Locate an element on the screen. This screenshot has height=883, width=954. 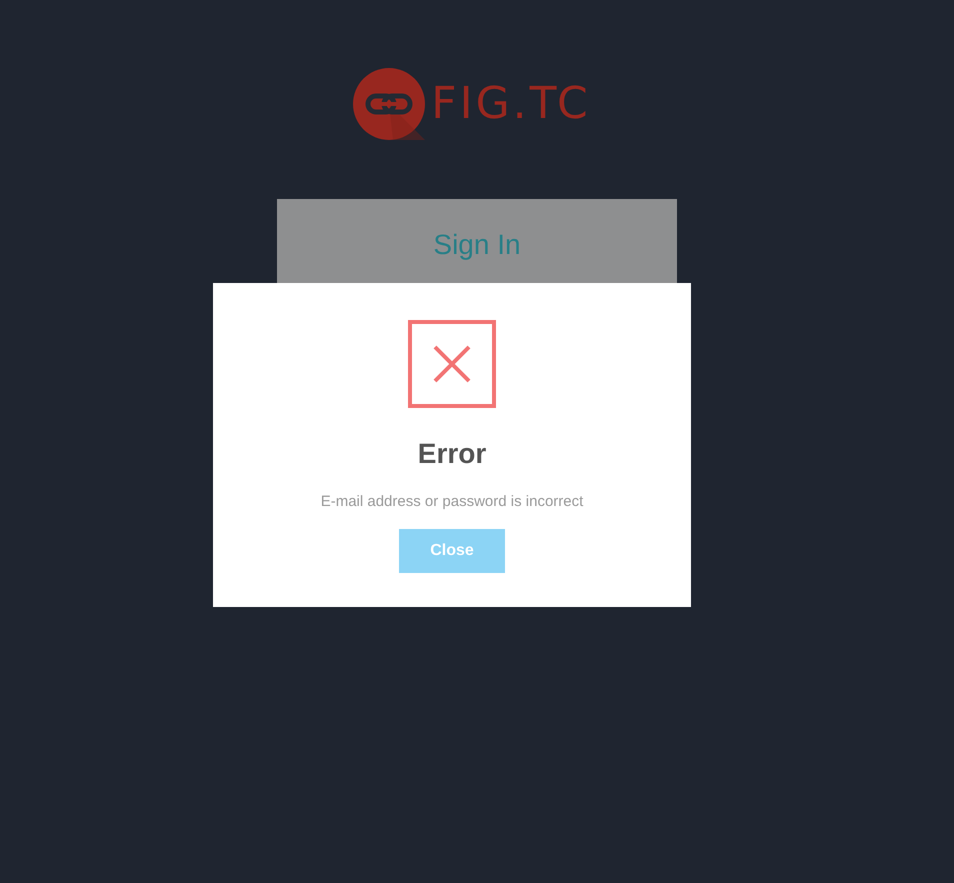
card-title: Sign In is located at coordinates (477, 245).